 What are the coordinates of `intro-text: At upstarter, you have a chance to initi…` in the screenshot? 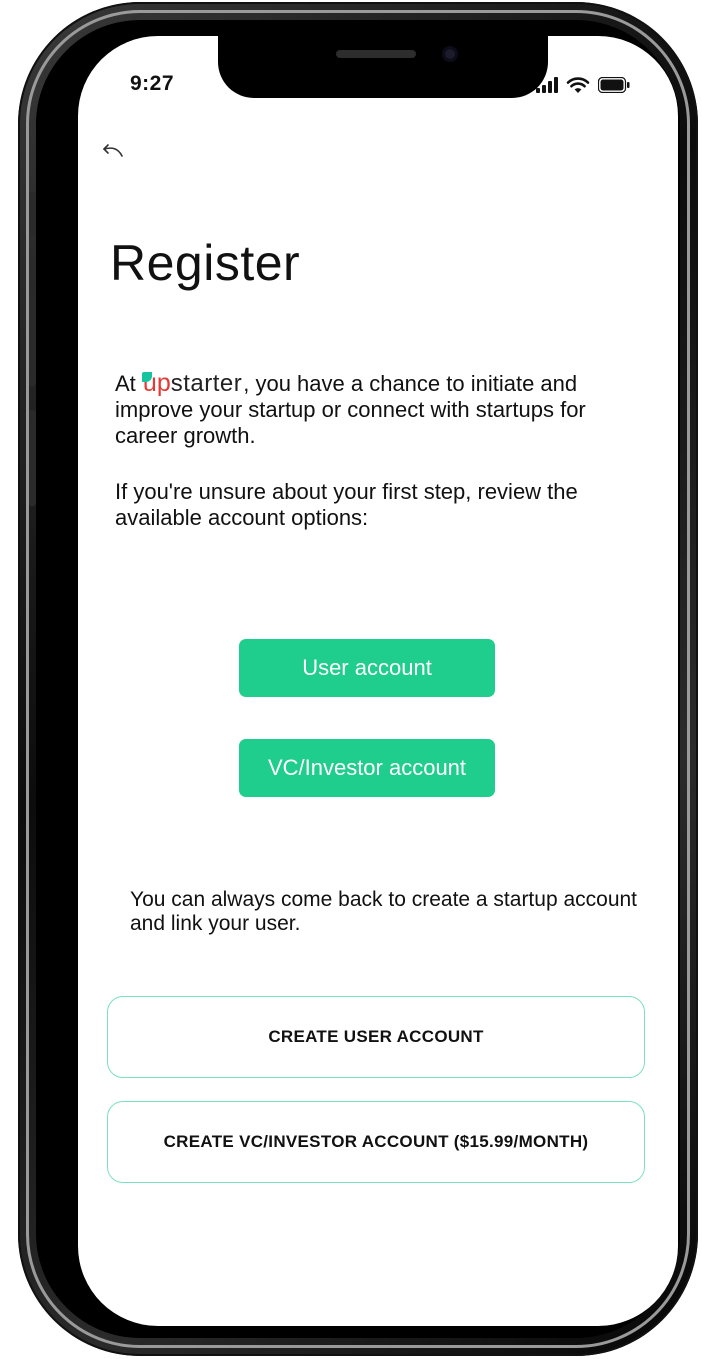 It's located at (375, 450).